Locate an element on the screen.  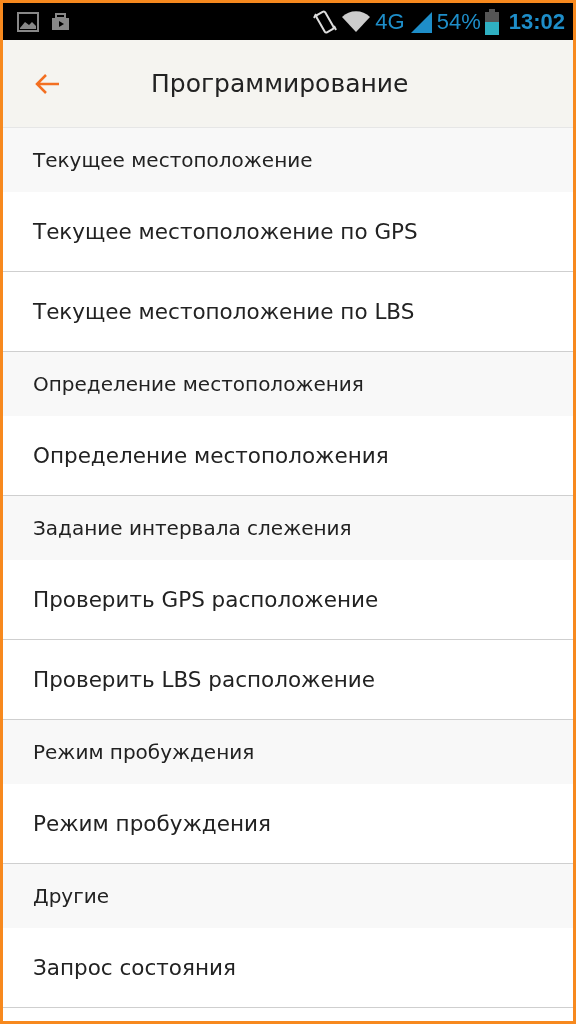
vibrate-icon is located at coordinates (325, 21).